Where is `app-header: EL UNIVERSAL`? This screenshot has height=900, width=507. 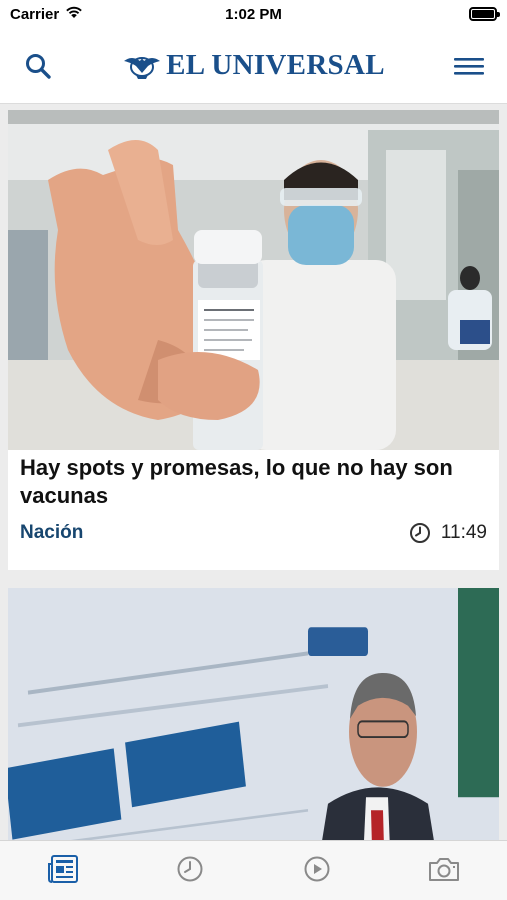
app-header: EL UNIVERSAL is located at coordinates (253, 66).